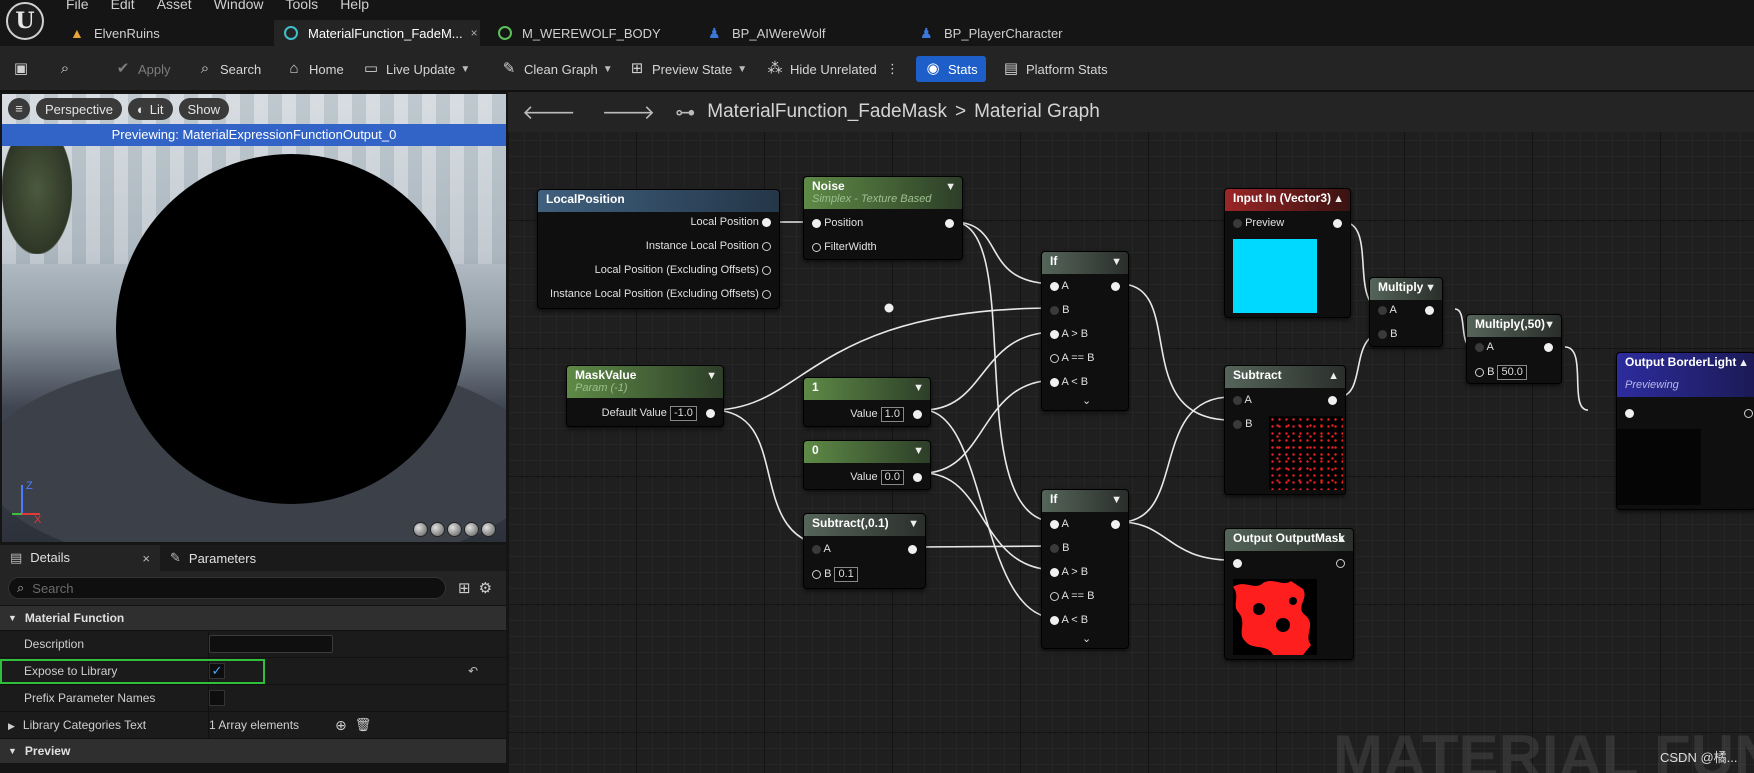 This screenshot has height=773, width=1754. I want to click on delete-icon: 🗑, so click(363, 725).